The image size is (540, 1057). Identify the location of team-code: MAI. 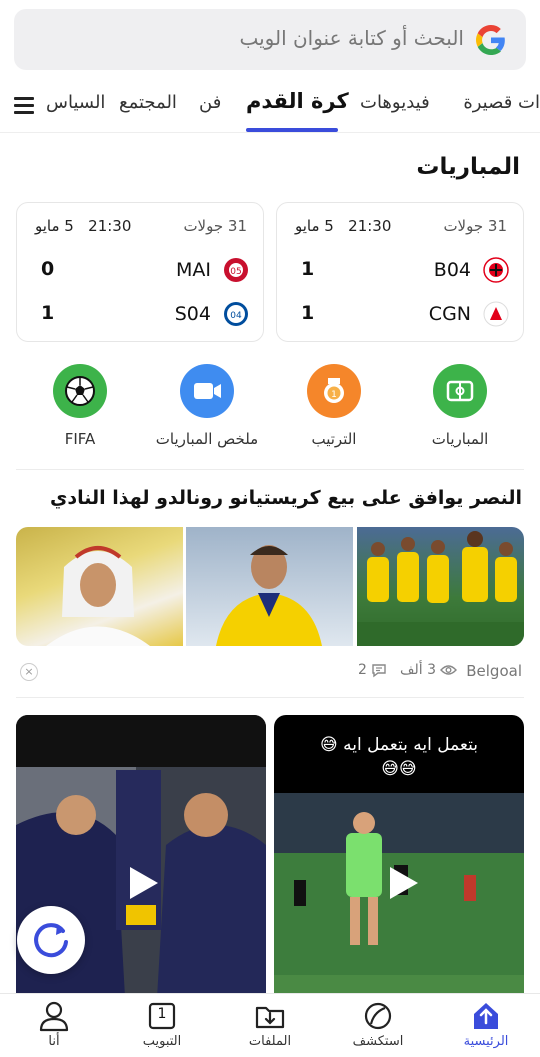
(193, 270).